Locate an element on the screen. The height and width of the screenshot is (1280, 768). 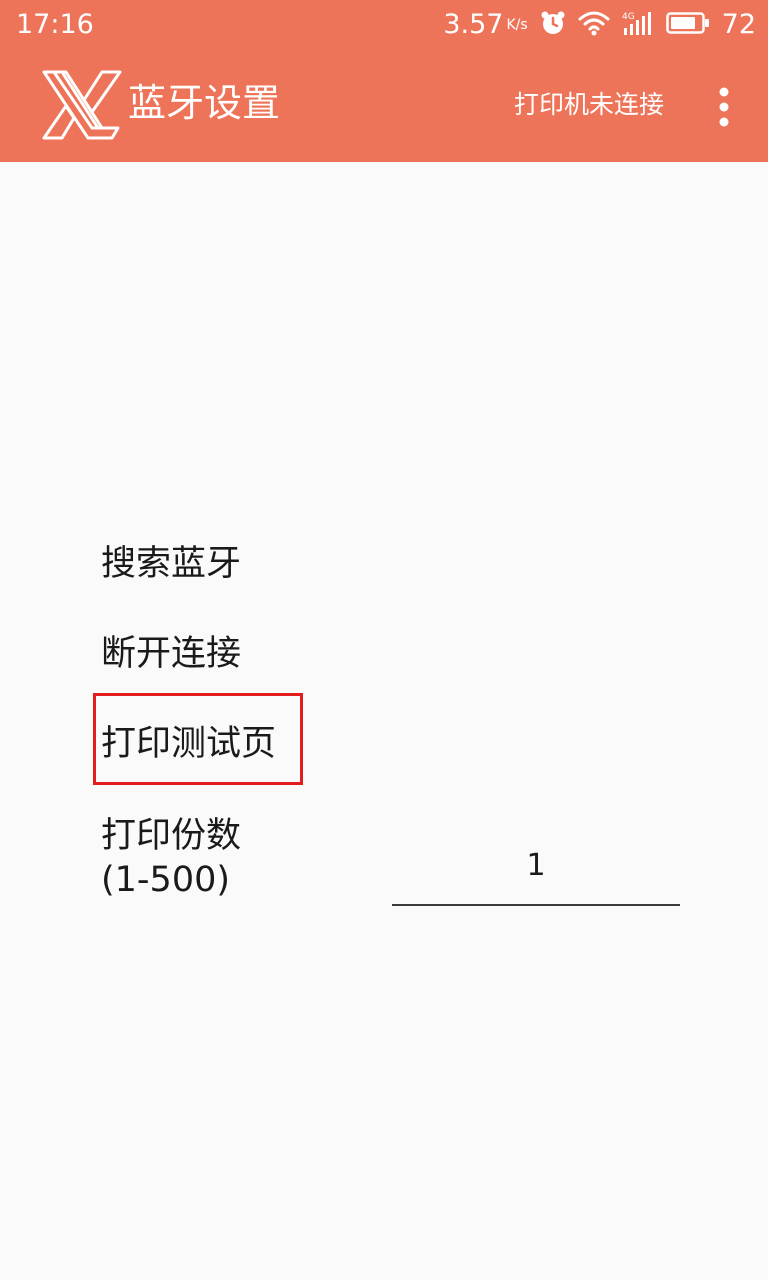
overflow-menu-button is located at coordinates (724, 106).